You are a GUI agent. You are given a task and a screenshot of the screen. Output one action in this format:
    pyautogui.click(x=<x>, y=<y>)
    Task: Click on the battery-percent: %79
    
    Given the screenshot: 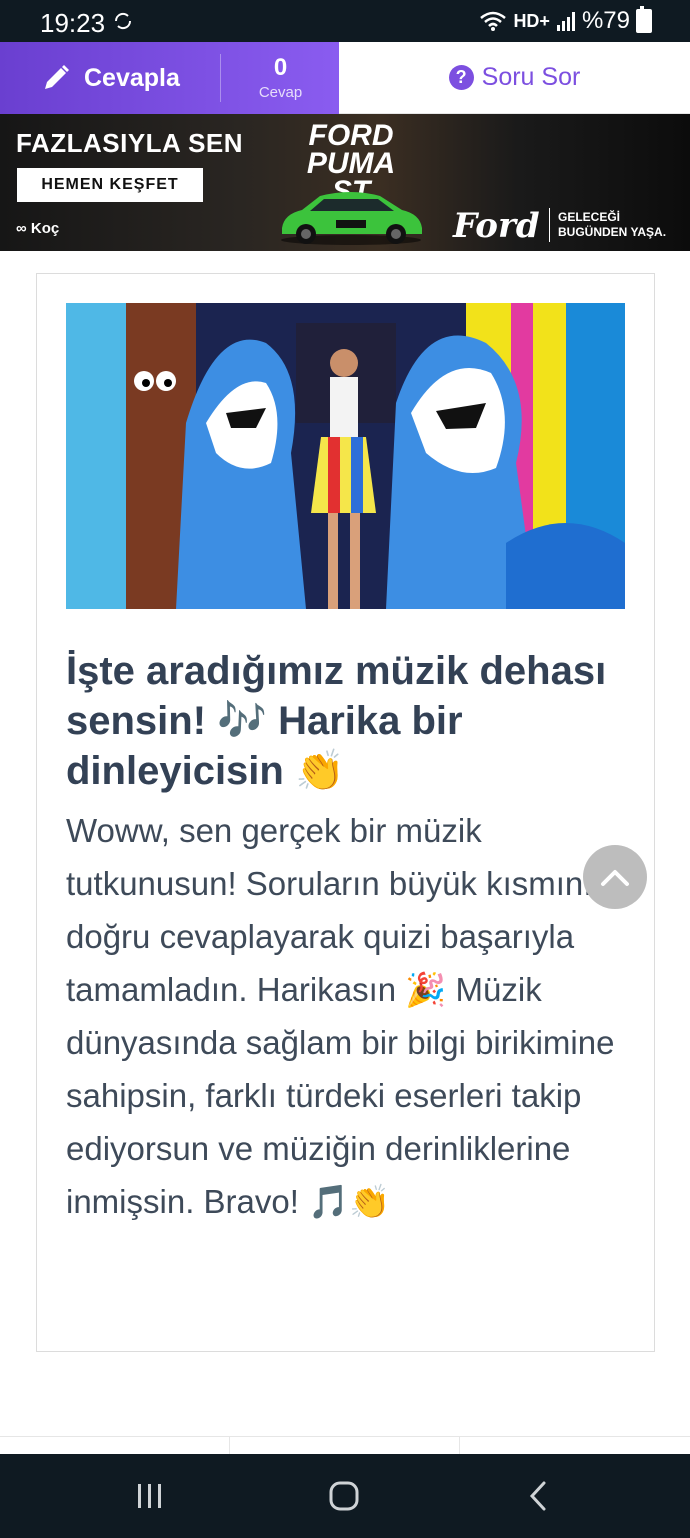 What is the action you would take?
    pyautogui.click(x=605, y=20)
    